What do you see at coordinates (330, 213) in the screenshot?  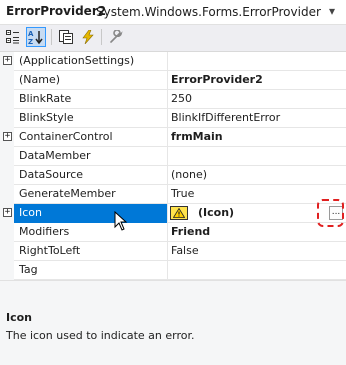 I see `highlight-annotation` at bounding box center [330, 213].